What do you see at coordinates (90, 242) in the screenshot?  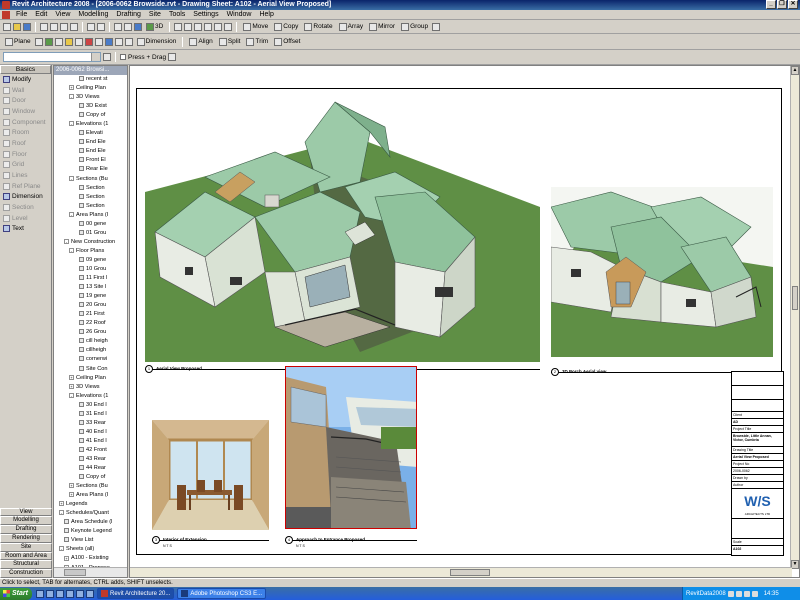 I see `browser-item: - New Construction` at bounding box center [90, 242].